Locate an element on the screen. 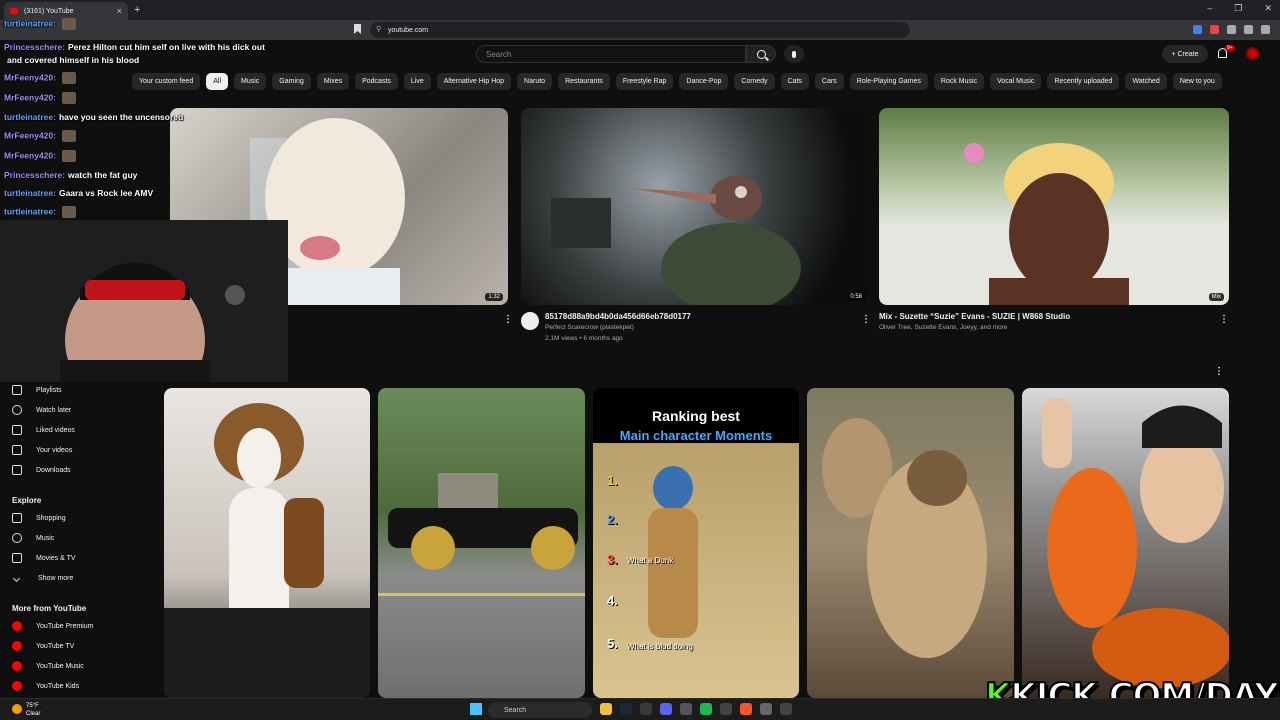 This screenshot has height=720, width=1280. sidebar-item-liked-videos: Liked videos is located at coordinates (43, 430).